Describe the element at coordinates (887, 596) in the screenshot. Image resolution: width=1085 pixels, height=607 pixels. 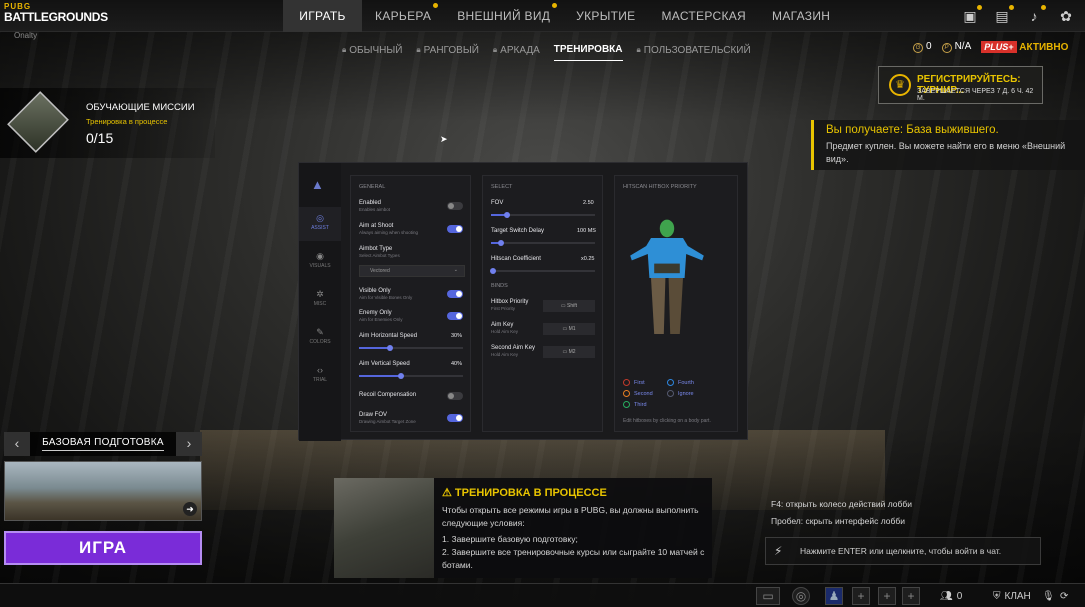
I see `invite-slot-2: +` at that location.